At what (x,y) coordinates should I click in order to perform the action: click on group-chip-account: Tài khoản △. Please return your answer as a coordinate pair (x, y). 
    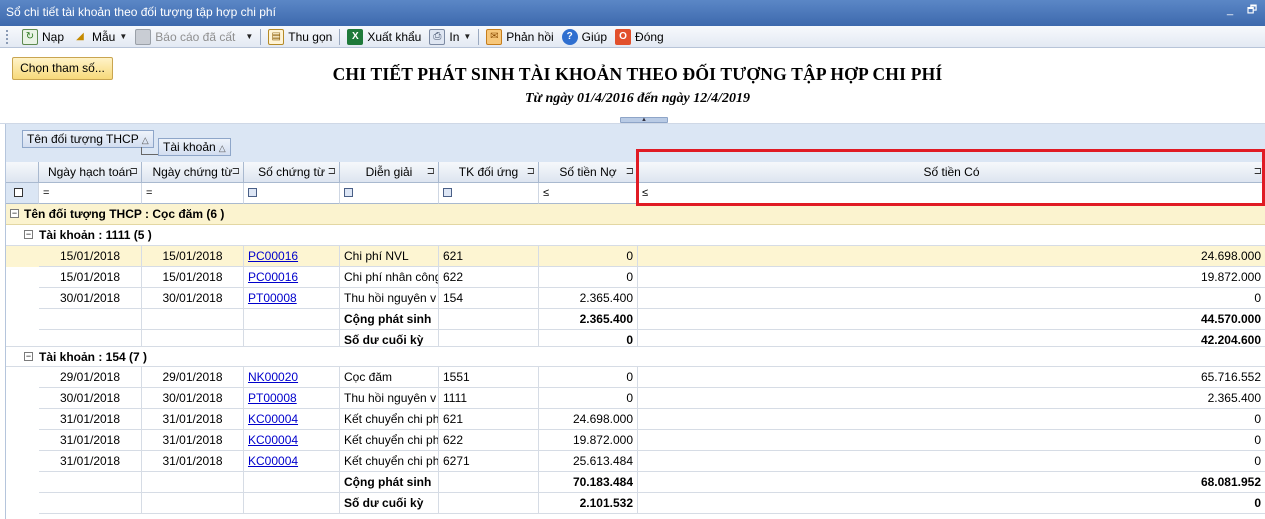
    Looking at the image, I should click on (194, 147).